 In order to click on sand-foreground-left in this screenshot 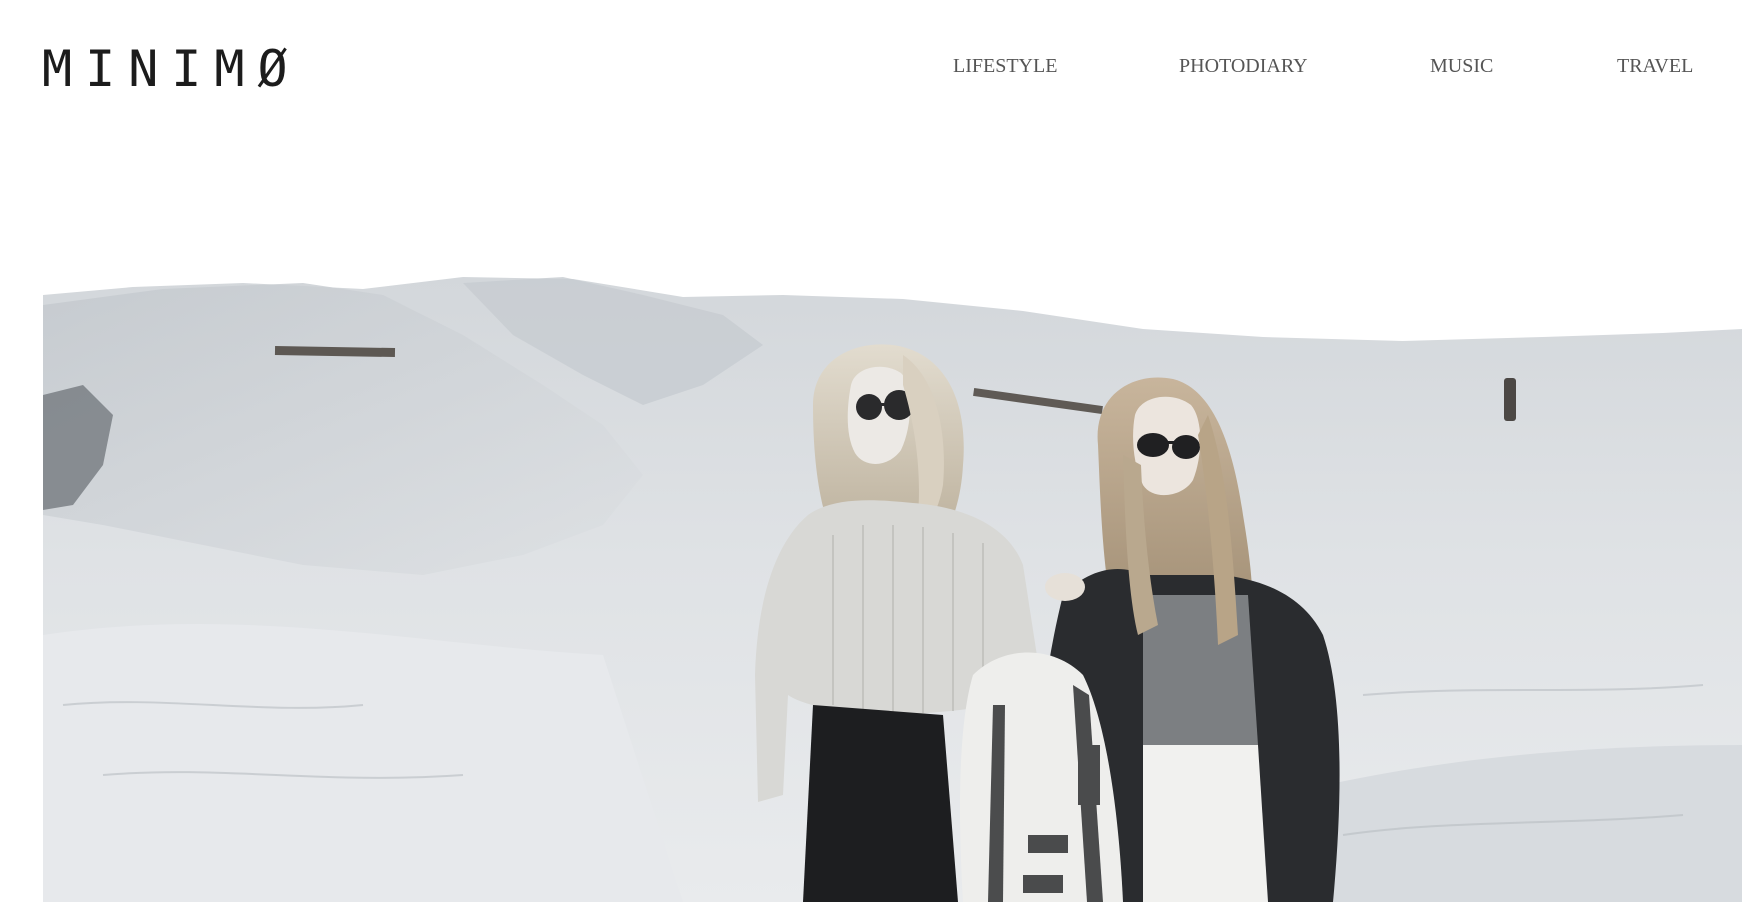, I will do `click(363, 763)`.